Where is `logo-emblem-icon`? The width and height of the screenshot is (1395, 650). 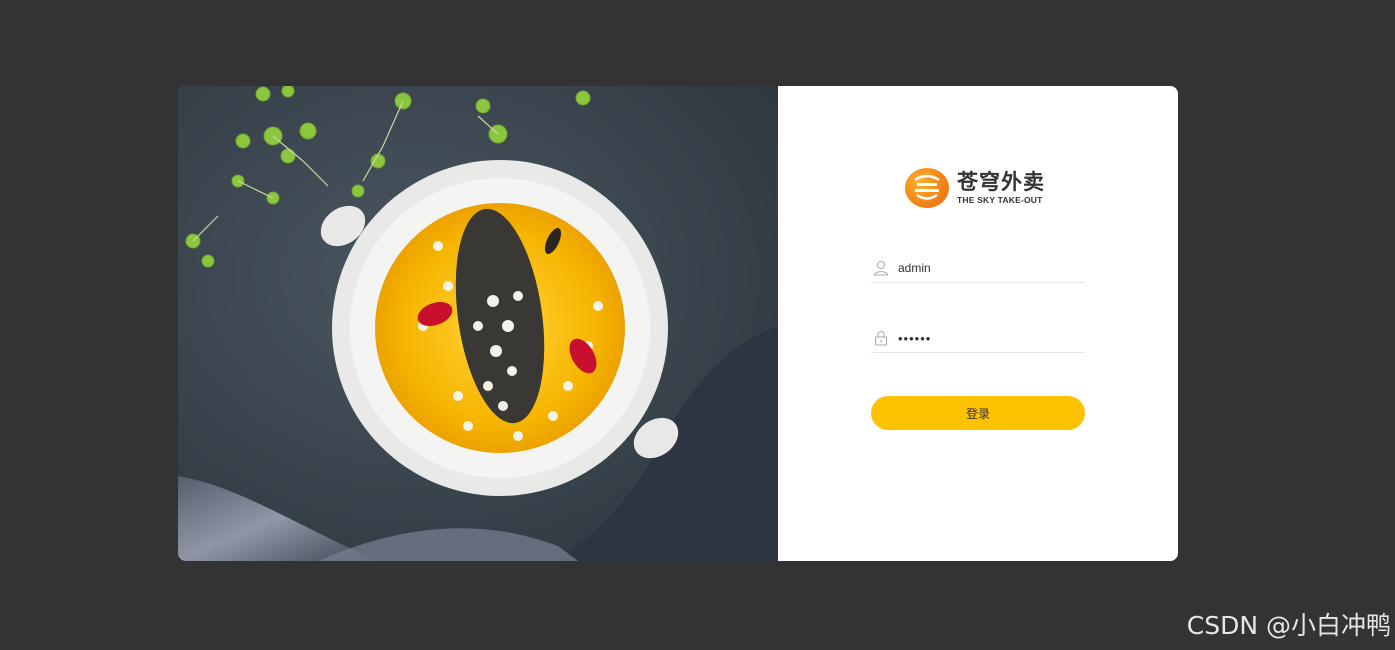 logo-emblem-icon is located at coordinates (927, 188).